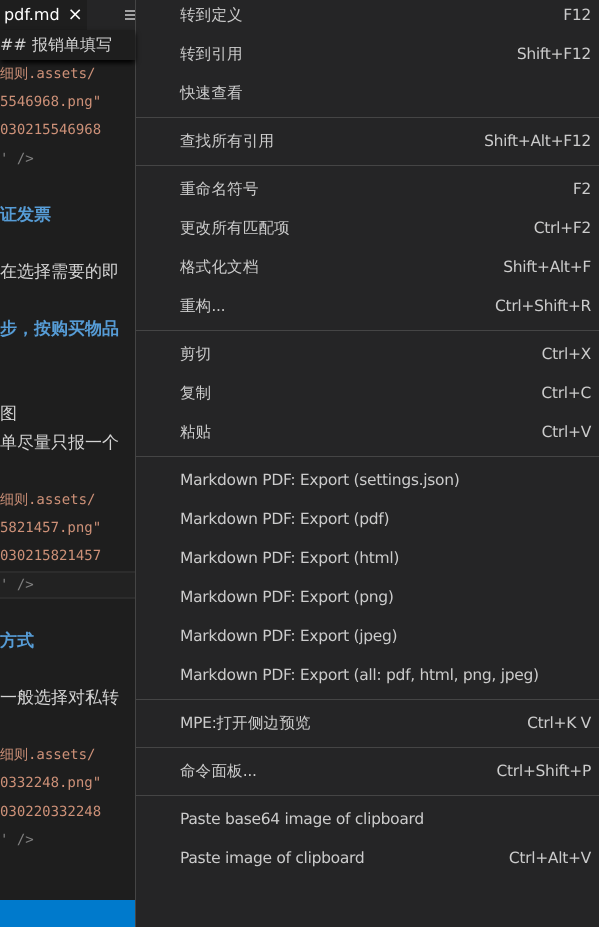 The image size is (599, 927). What do you see at coordinates (367, 306) in the screenshot?
I see `menu-item: 重构... Ctrl+Shift+R` at bounding box center [367, 306].